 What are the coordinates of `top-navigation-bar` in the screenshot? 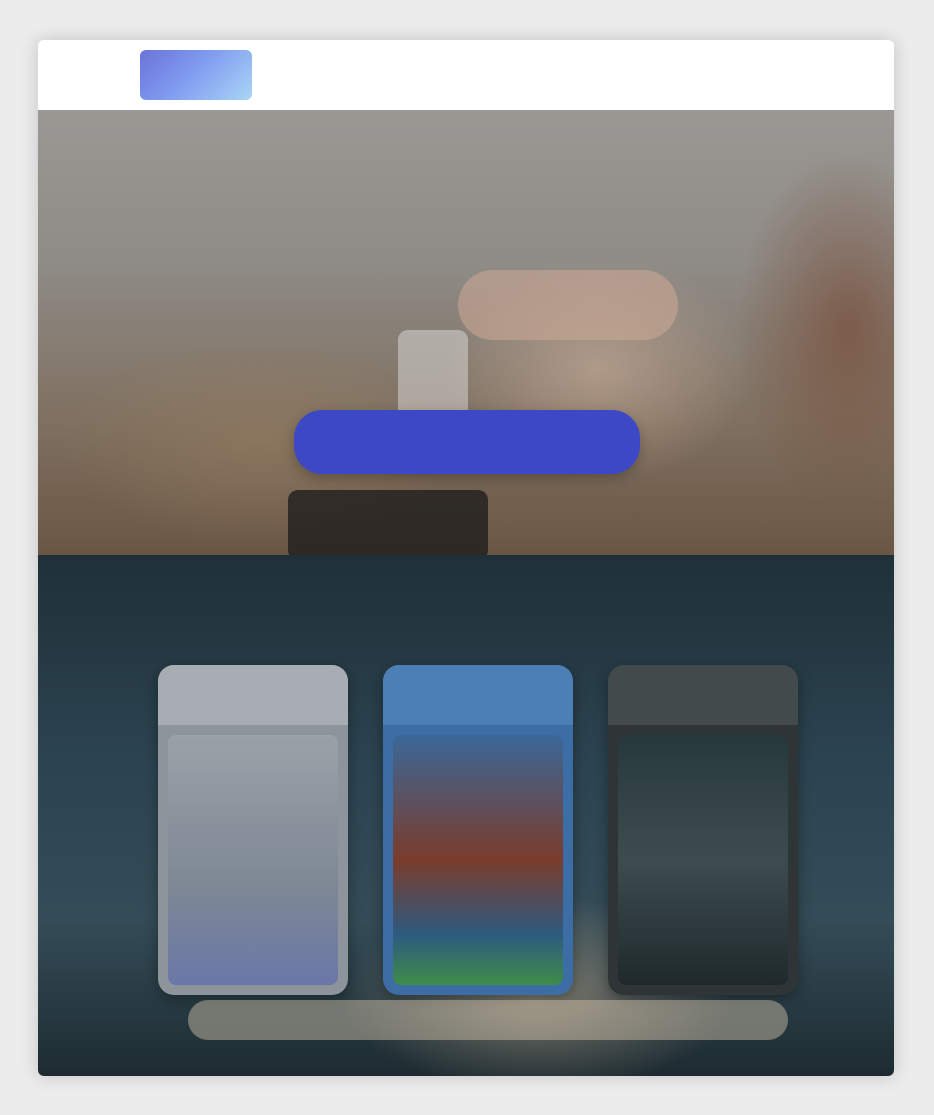 It's located at (466, 75).